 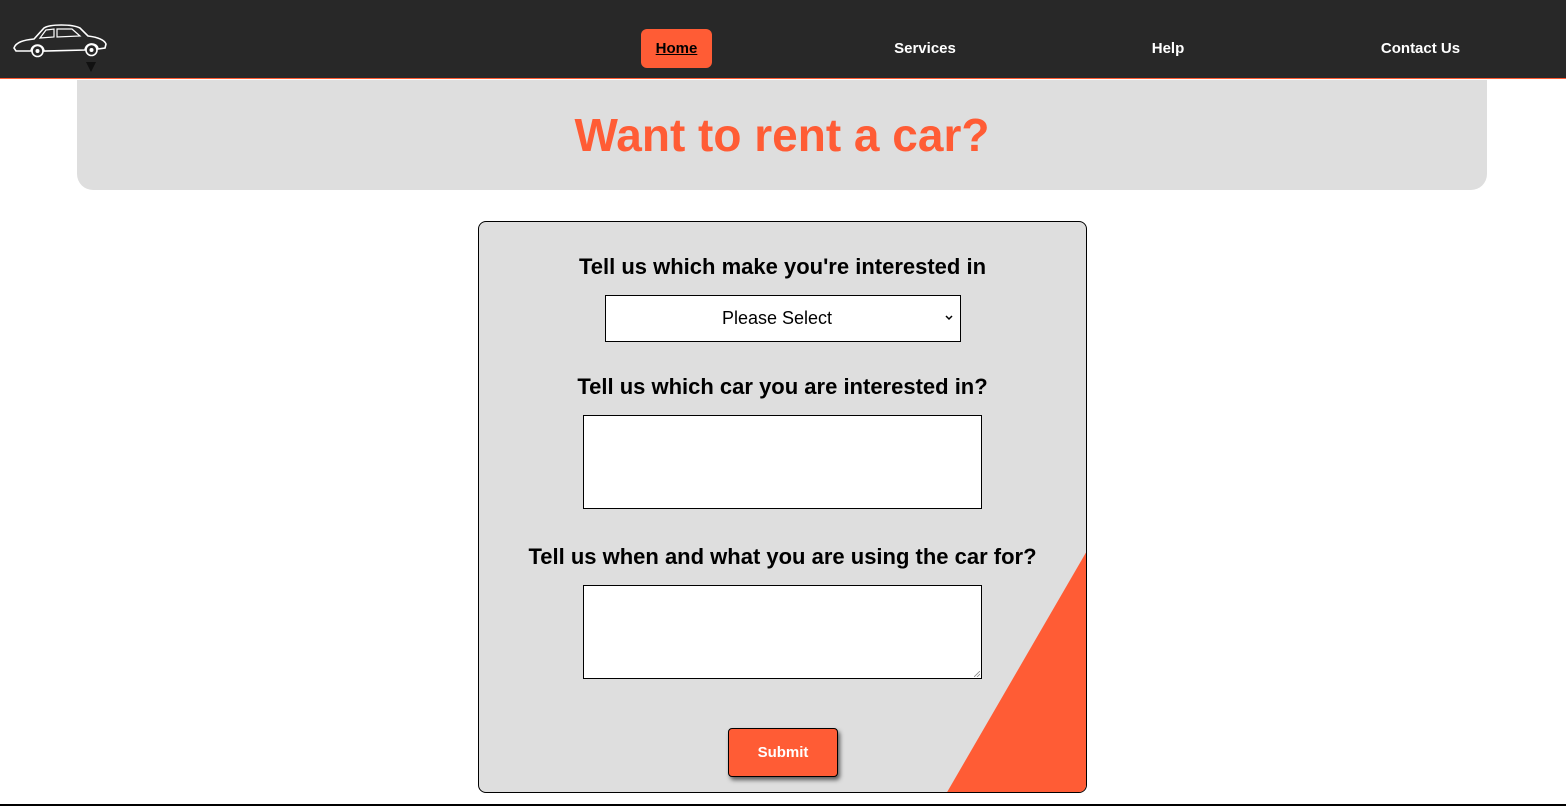 I want to click on nav-services: Services, so click(x=925, y=48).